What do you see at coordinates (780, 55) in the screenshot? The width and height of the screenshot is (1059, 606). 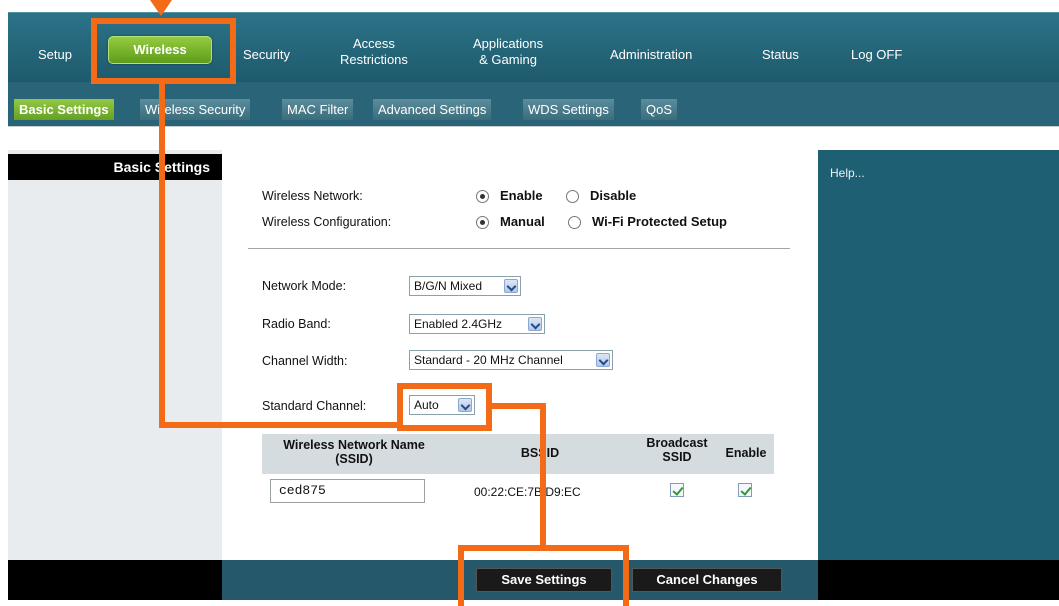 I see `nav-status: Status` at bounding box center [780, 55].